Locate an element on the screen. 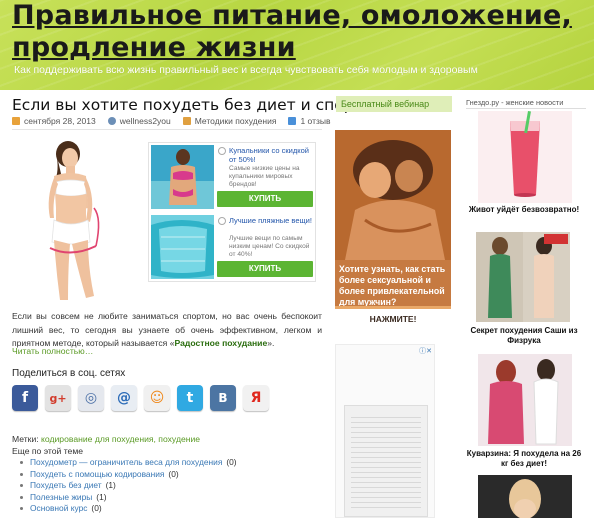  odnoklassniki-glyph: ☺ is located at coordinates (157, 398).